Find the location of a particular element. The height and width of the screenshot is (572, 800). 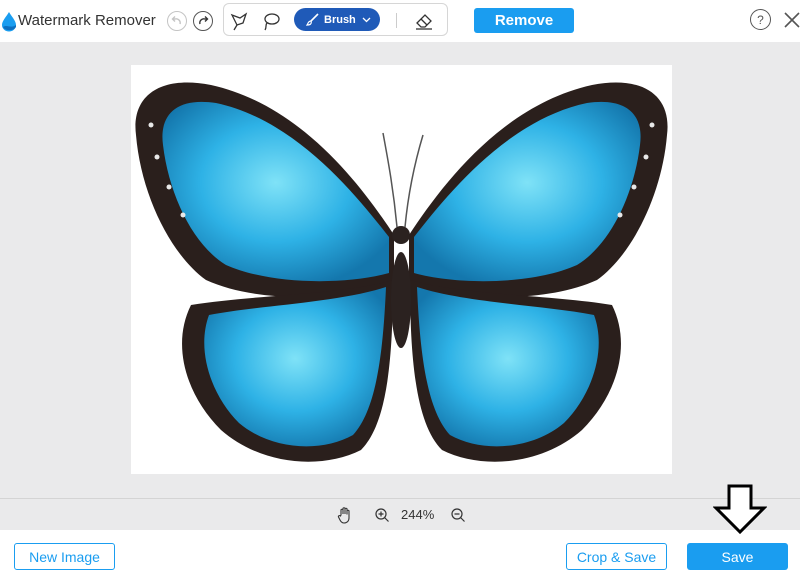

new-image-button: New Image is located at coordinates (64, 556).